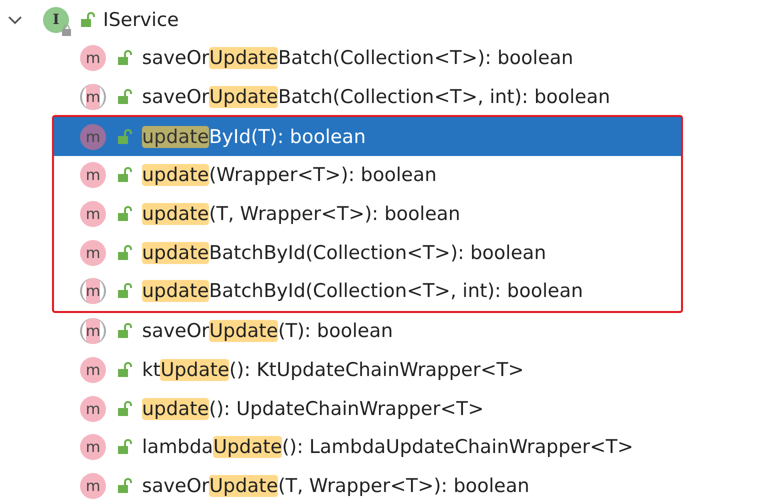  I want to click on tree-item: m update(T, Wrapper<T>): boolean, so click(367, 214).